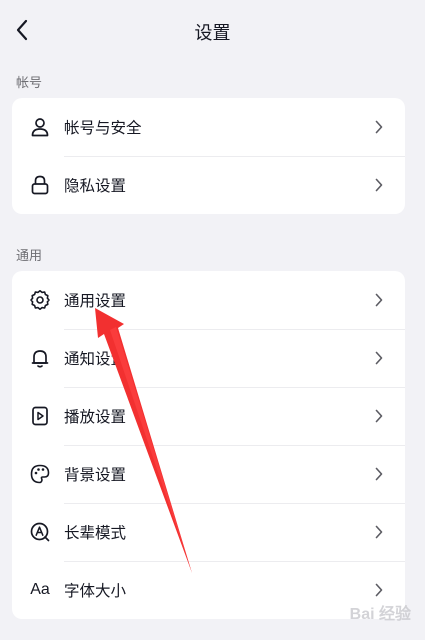 The width and height of the screenshot is (425, 640). I want to click on header-bar: 设置, so click(212, 31).